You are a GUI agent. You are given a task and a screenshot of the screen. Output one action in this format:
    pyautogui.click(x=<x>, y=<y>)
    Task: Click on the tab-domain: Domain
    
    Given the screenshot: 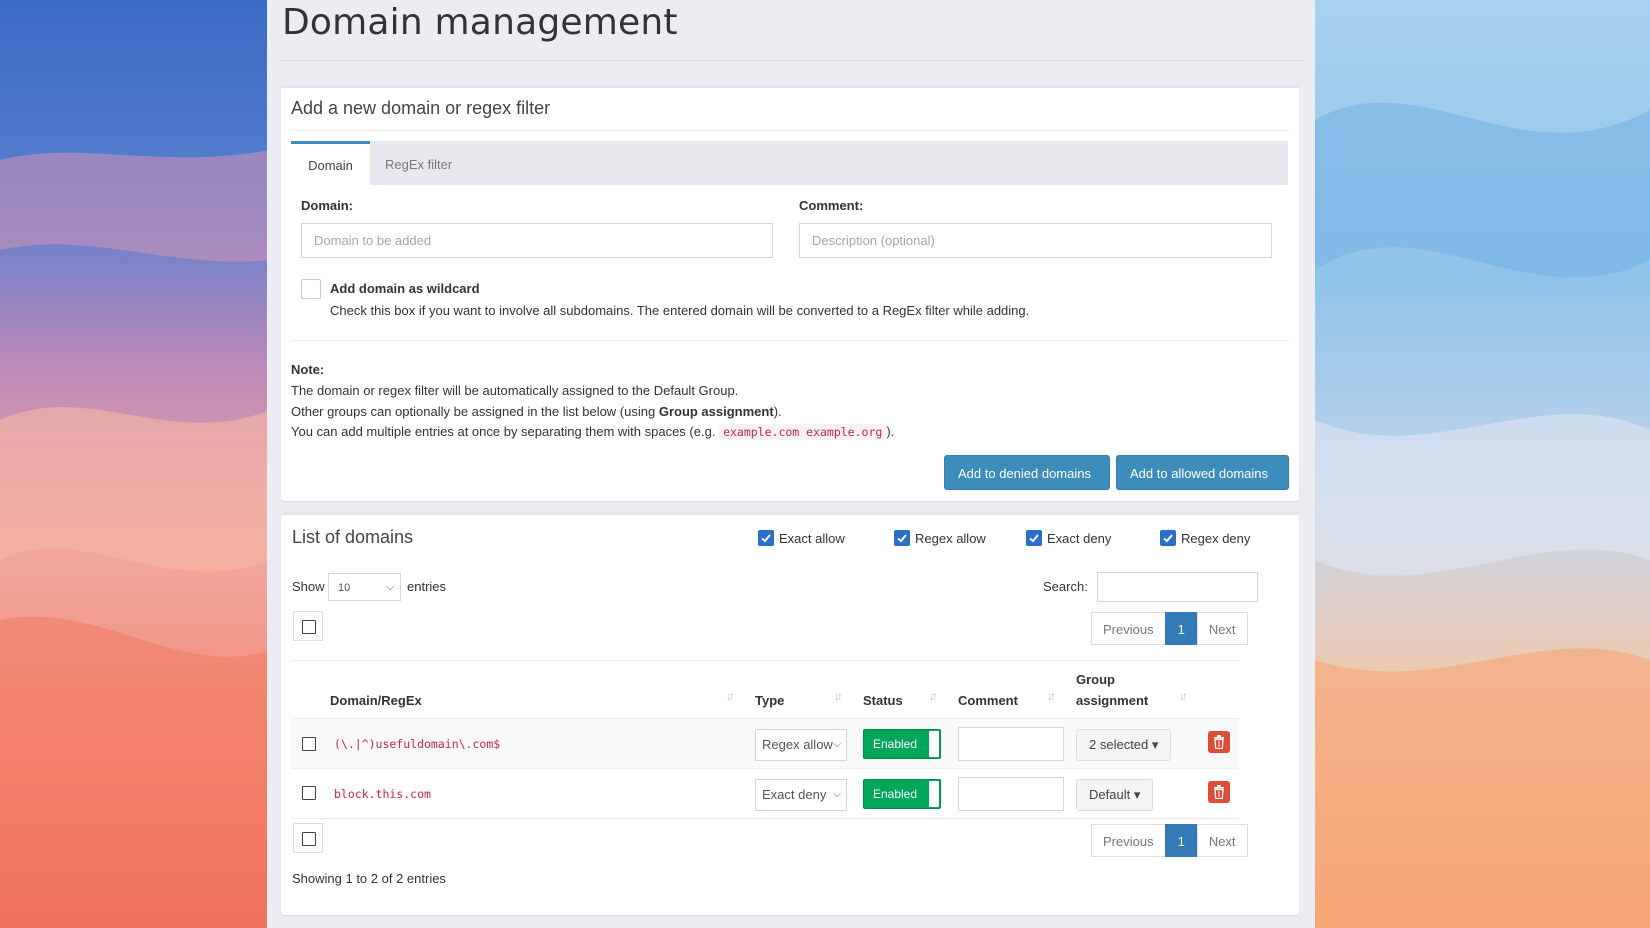 What is the action you would take?
    pyautogui.click(x=330, y=163)
    